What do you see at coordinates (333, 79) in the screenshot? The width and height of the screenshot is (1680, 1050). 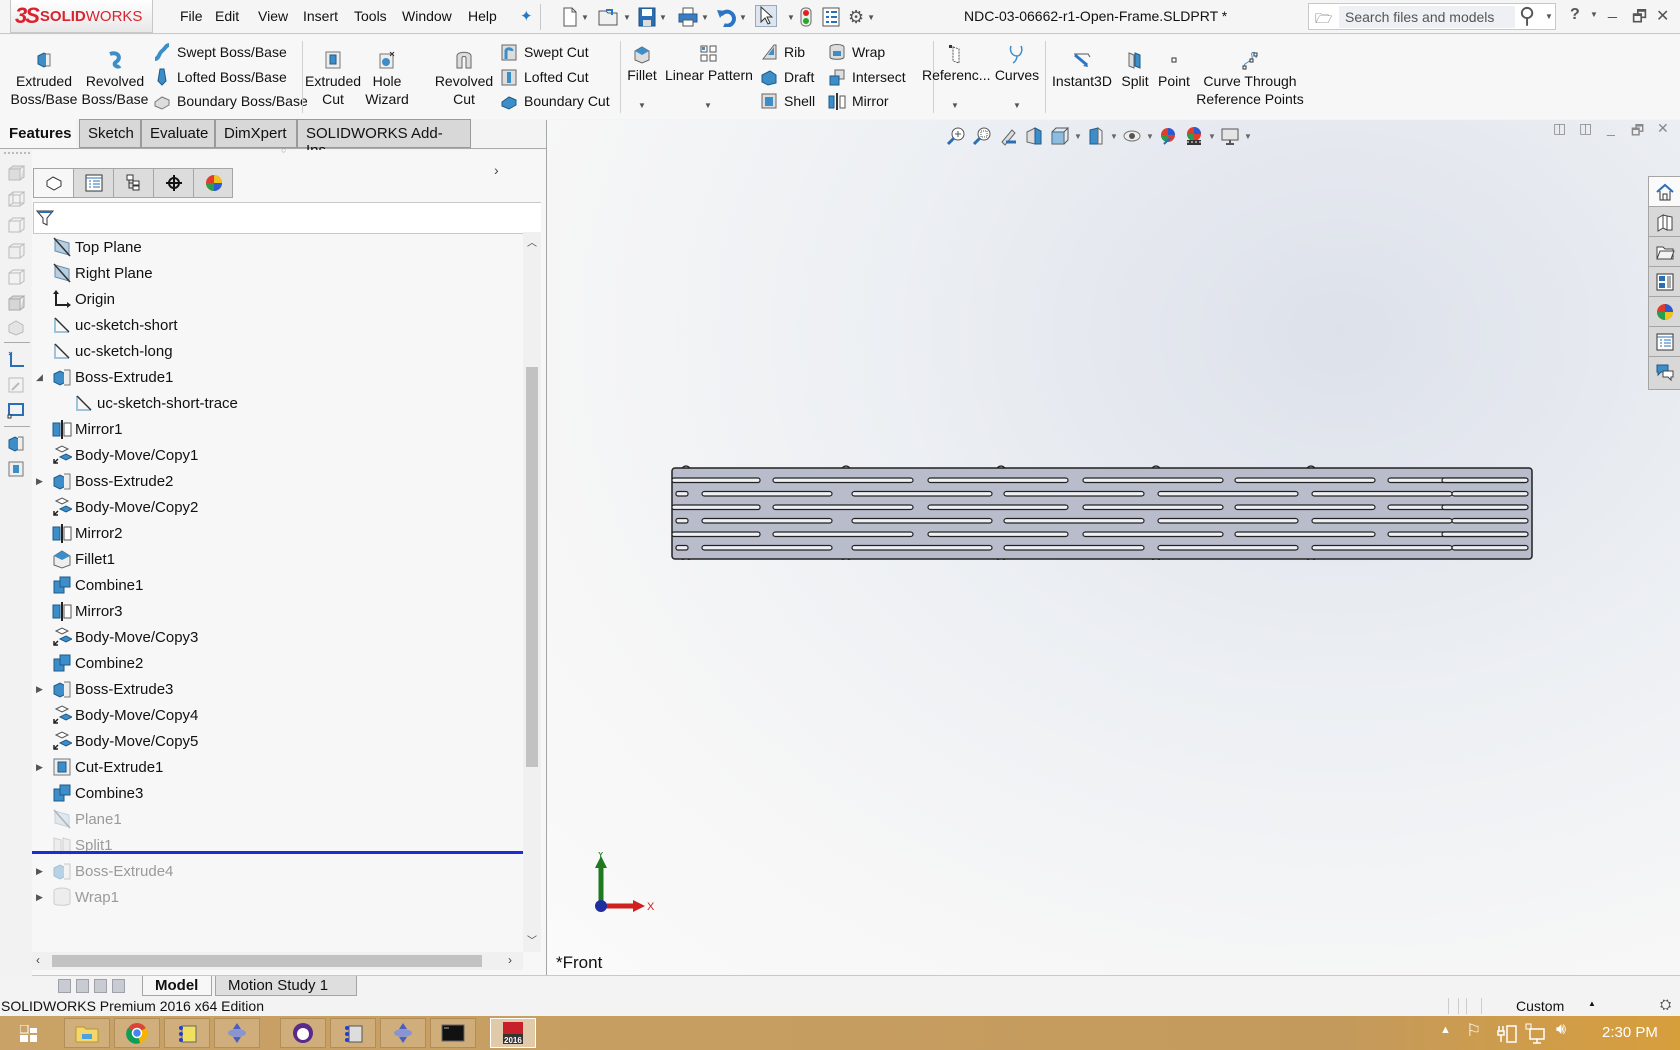 I see `extruded-cut-button: Extruded Cut` at bounding box center [333, 79].